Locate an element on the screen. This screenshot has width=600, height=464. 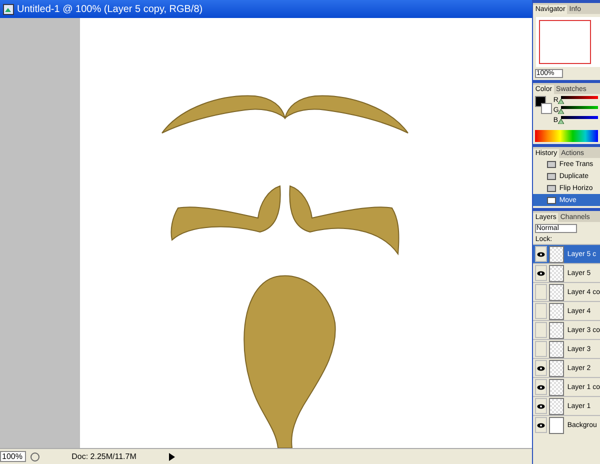
zoom-field: 100% is located at coordinates (13, 456).